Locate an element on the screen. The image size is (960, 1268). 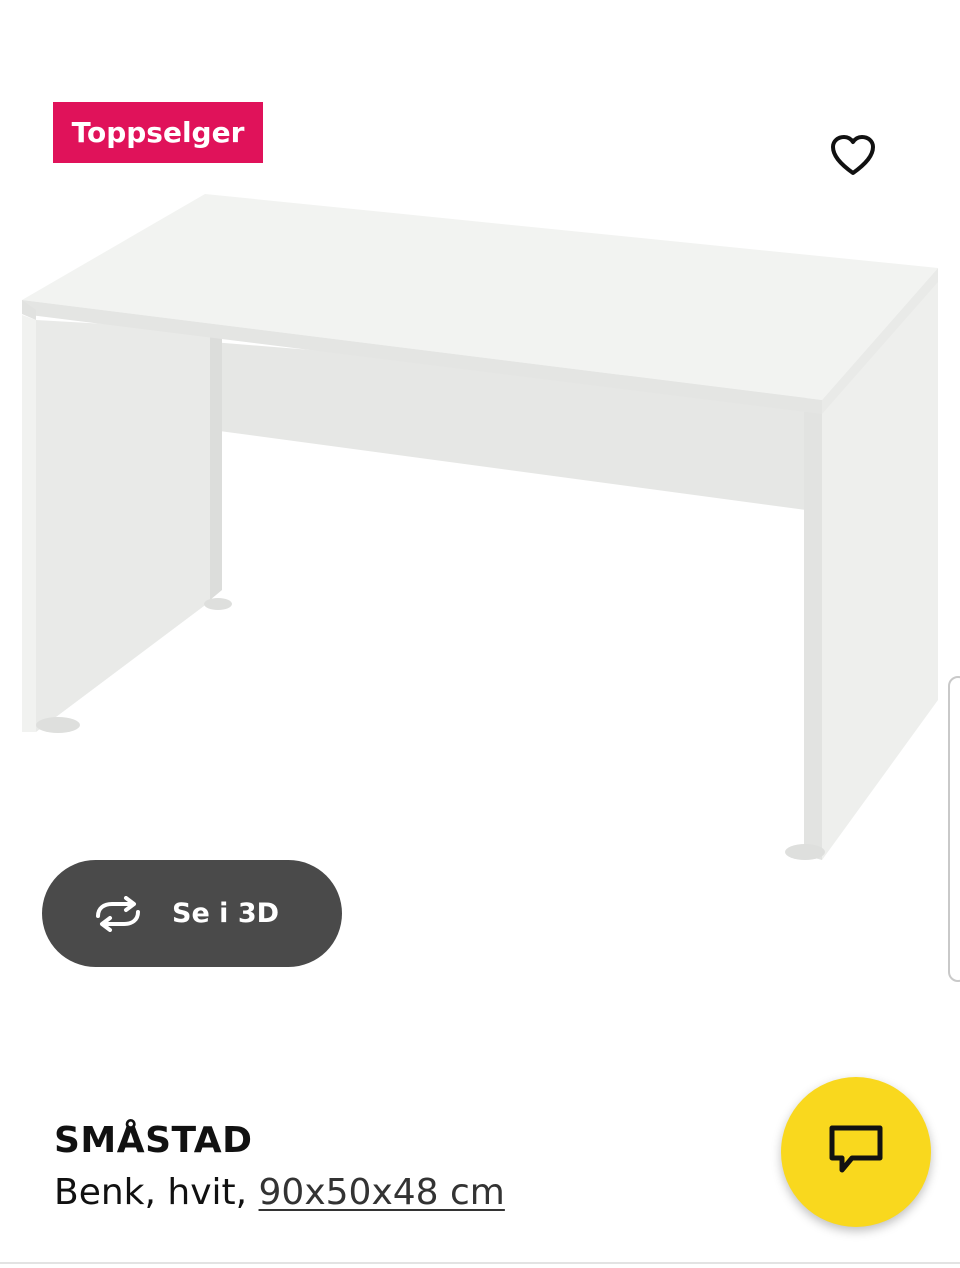
favorite-button is located at coordinates (853, 157).